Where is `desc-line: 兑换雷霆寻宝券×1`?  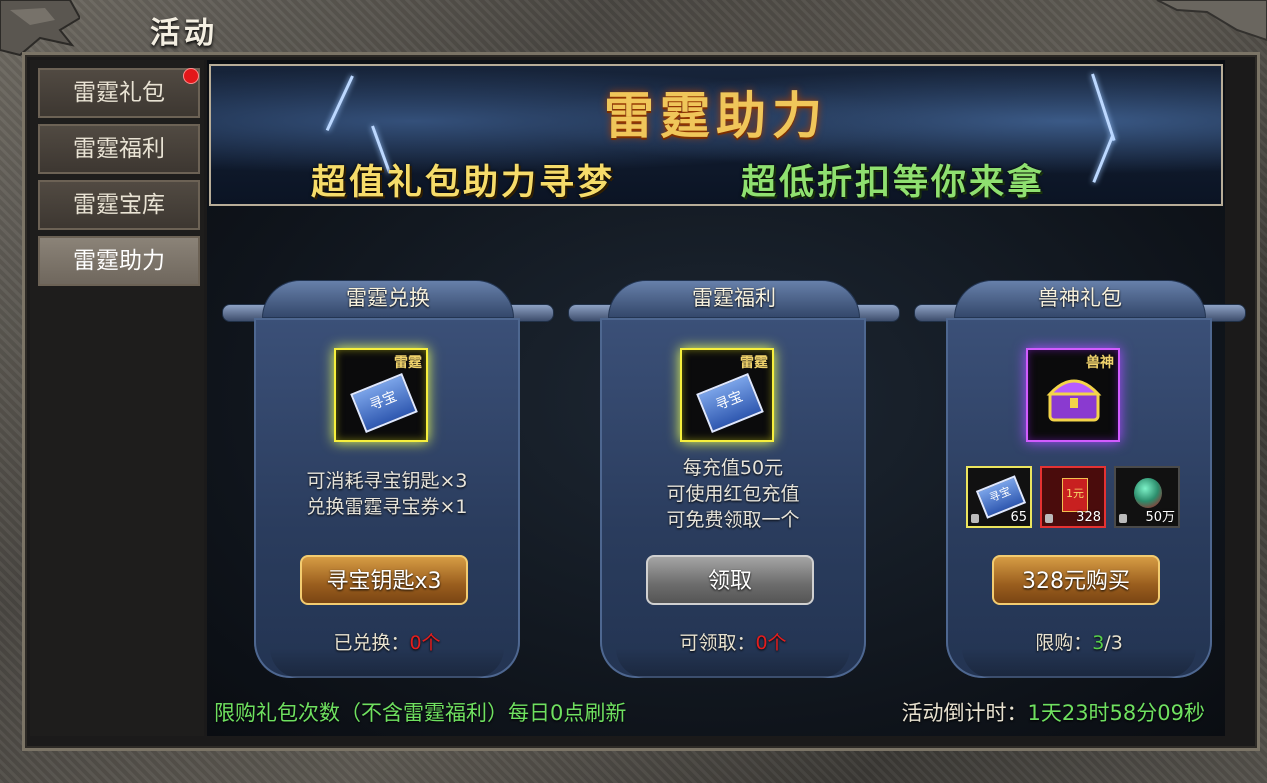
desc-line: 兑换雷霆寻宝券×1 is located at coordinates (387, 507).